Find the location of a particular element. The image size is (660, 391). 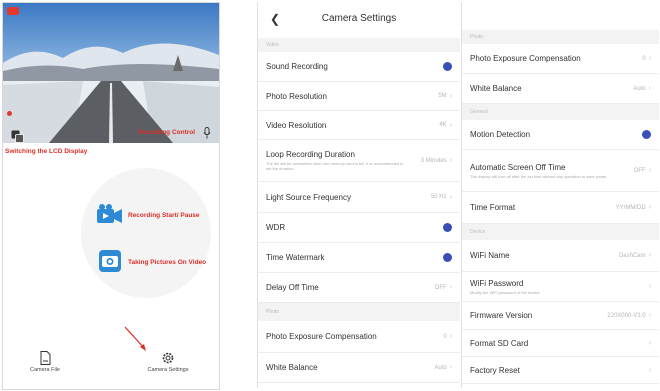

time-watermark-toggle is located at coordinates (447, 257).